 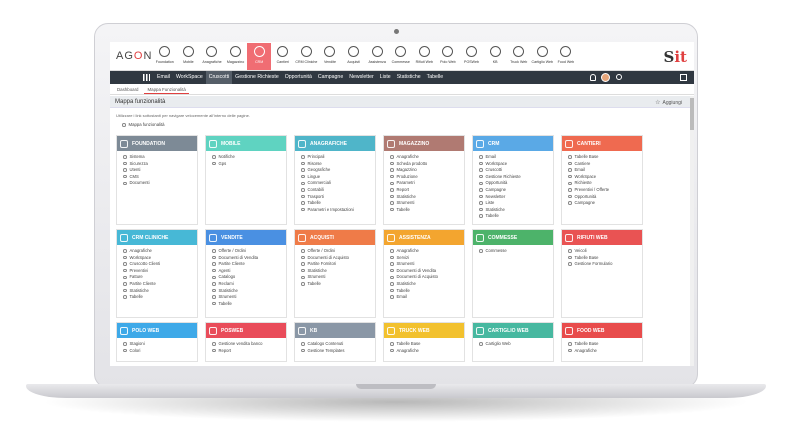 I want to click on logout-icon, so click(x=683, y=77).